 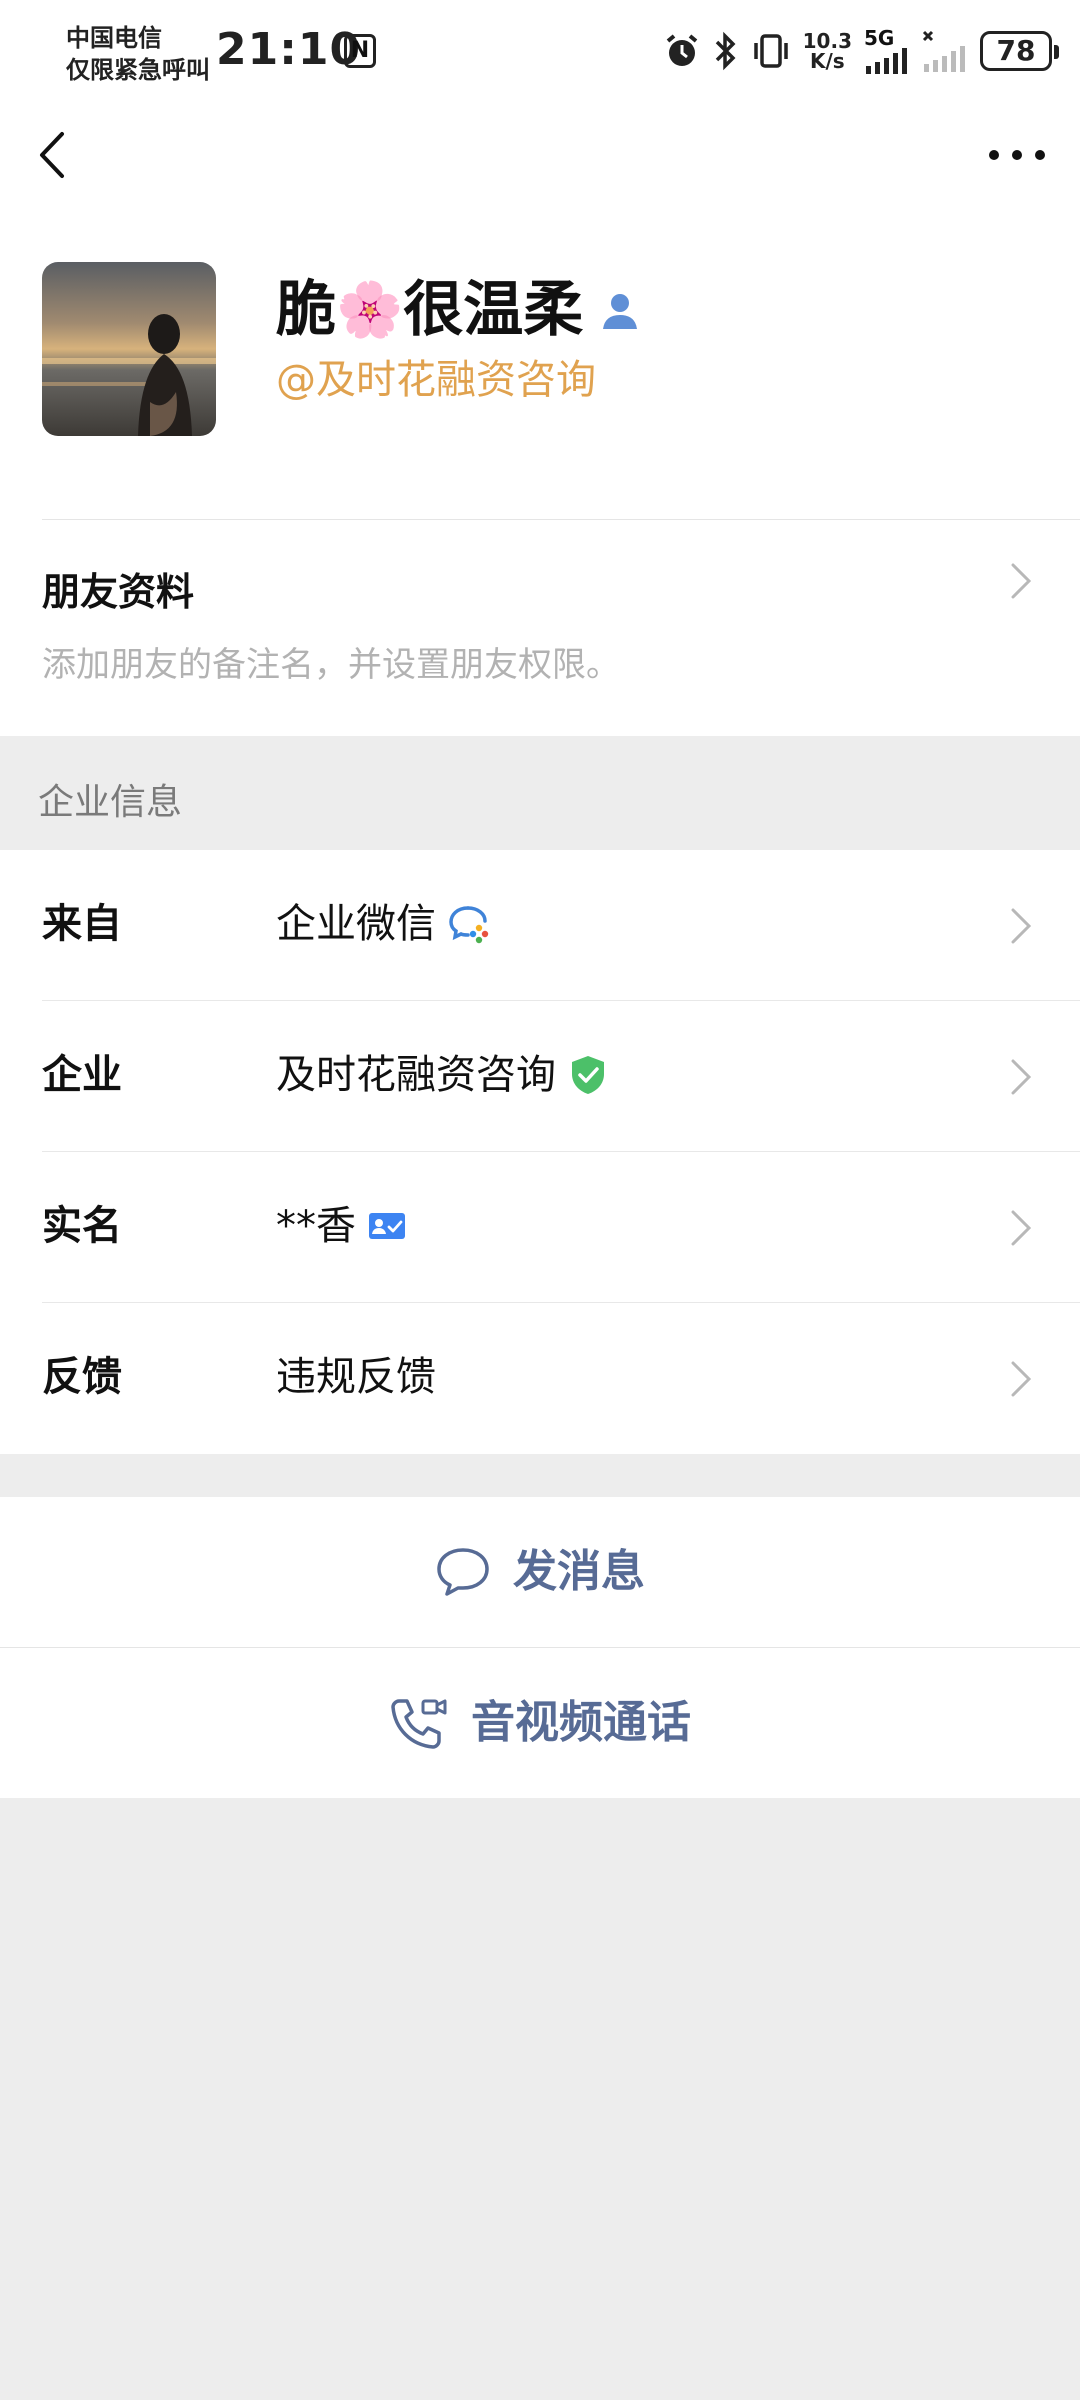 What do you see at coordinates (1019, 51) in the screenshot?
I see `battery-icon: 78` at bounding box center [1019, 51].